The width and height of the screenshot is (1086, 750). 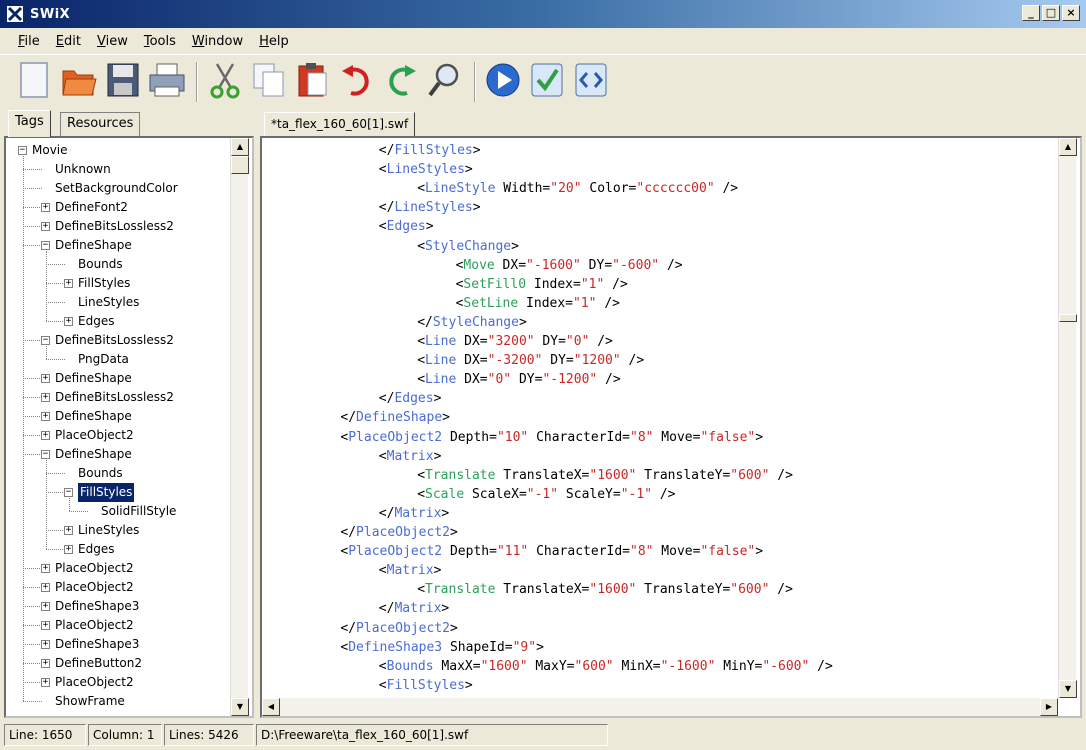 I want to click on maximize-button: □, so click(x=1051, y=13).